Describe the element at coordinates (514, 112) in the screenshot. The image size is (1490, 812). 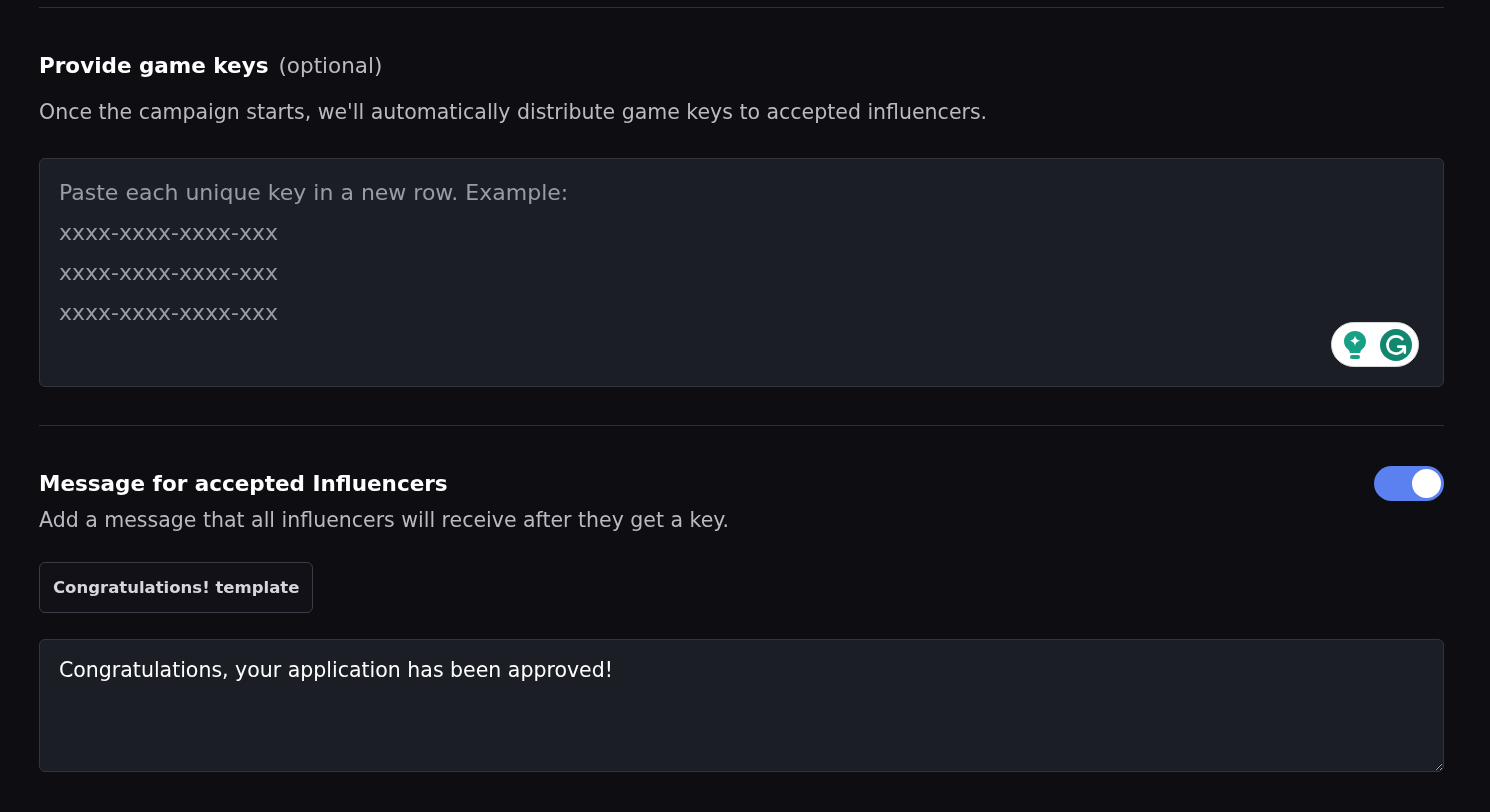
I see `section-description: Once the campaign starts, we'll automatically distribute game keys to accepted influencers.` at that location.